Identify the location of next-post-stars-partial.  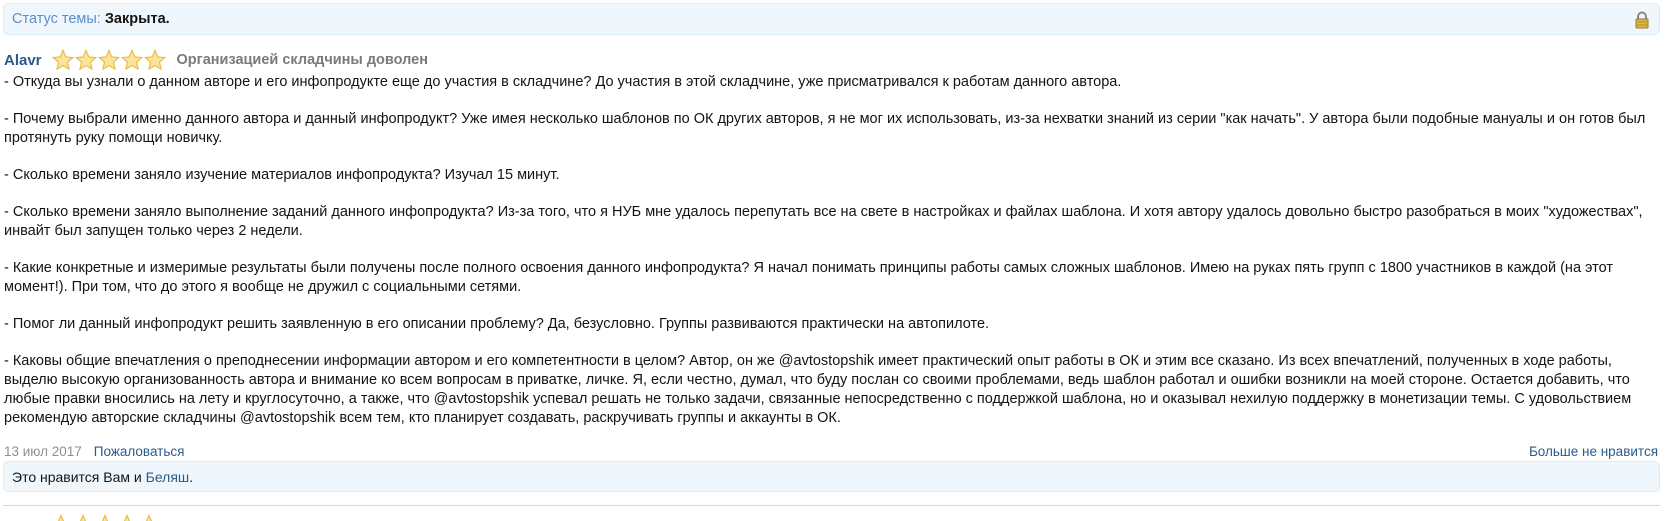
(105, 517).